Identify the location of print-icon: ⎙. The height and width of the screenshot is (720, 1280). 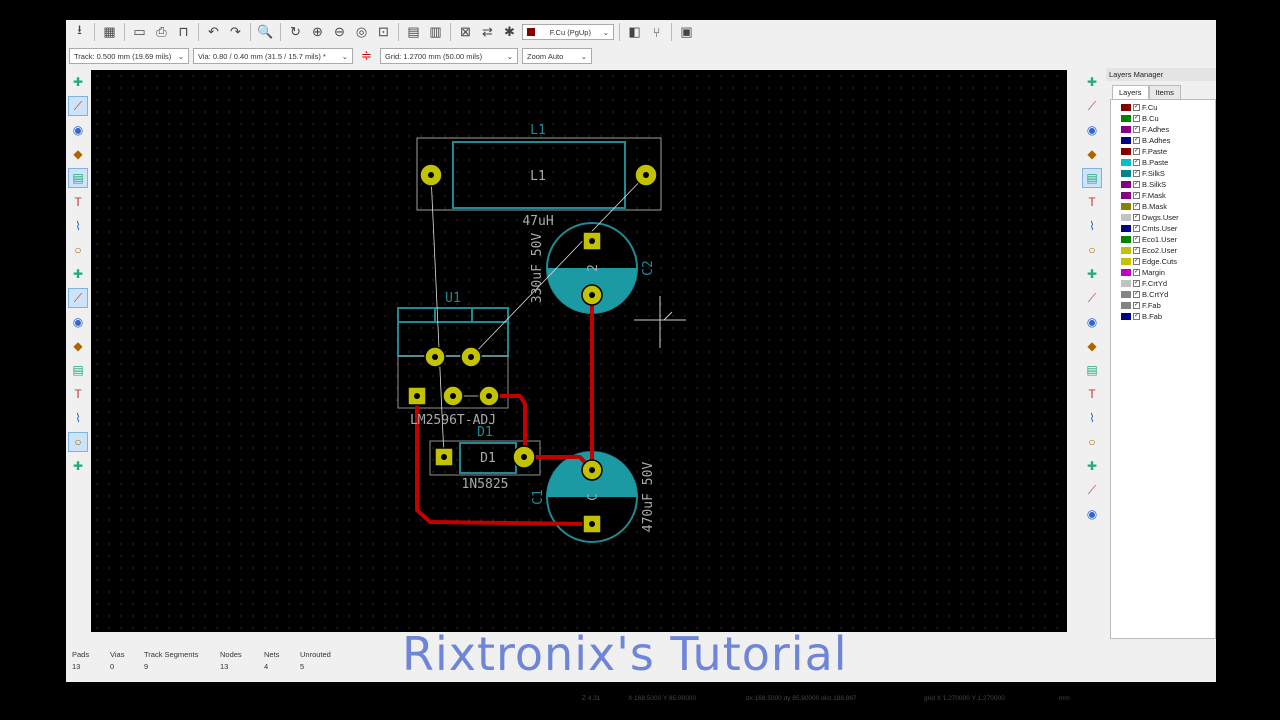
(161, 32).